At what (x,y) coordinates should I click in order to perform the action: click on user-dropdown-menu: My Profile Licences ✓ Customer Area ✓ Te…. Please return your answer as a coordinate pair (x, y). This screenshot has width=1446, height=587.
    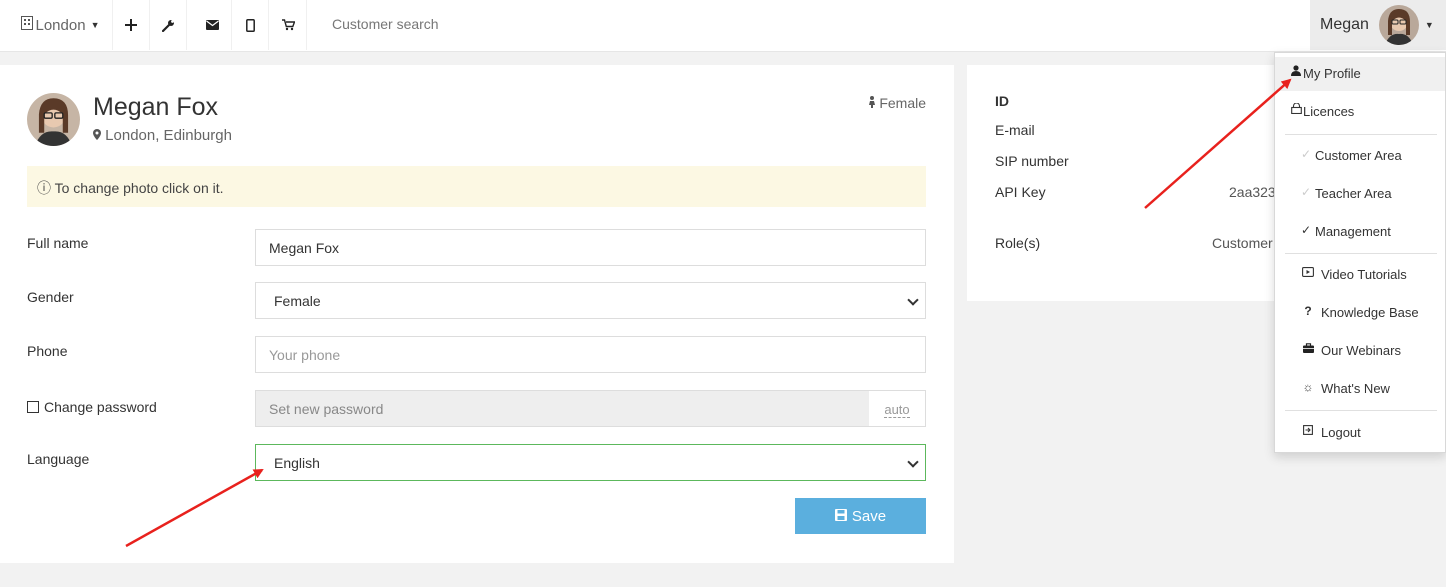
    Looking at the image, I should click on (1360, 252).